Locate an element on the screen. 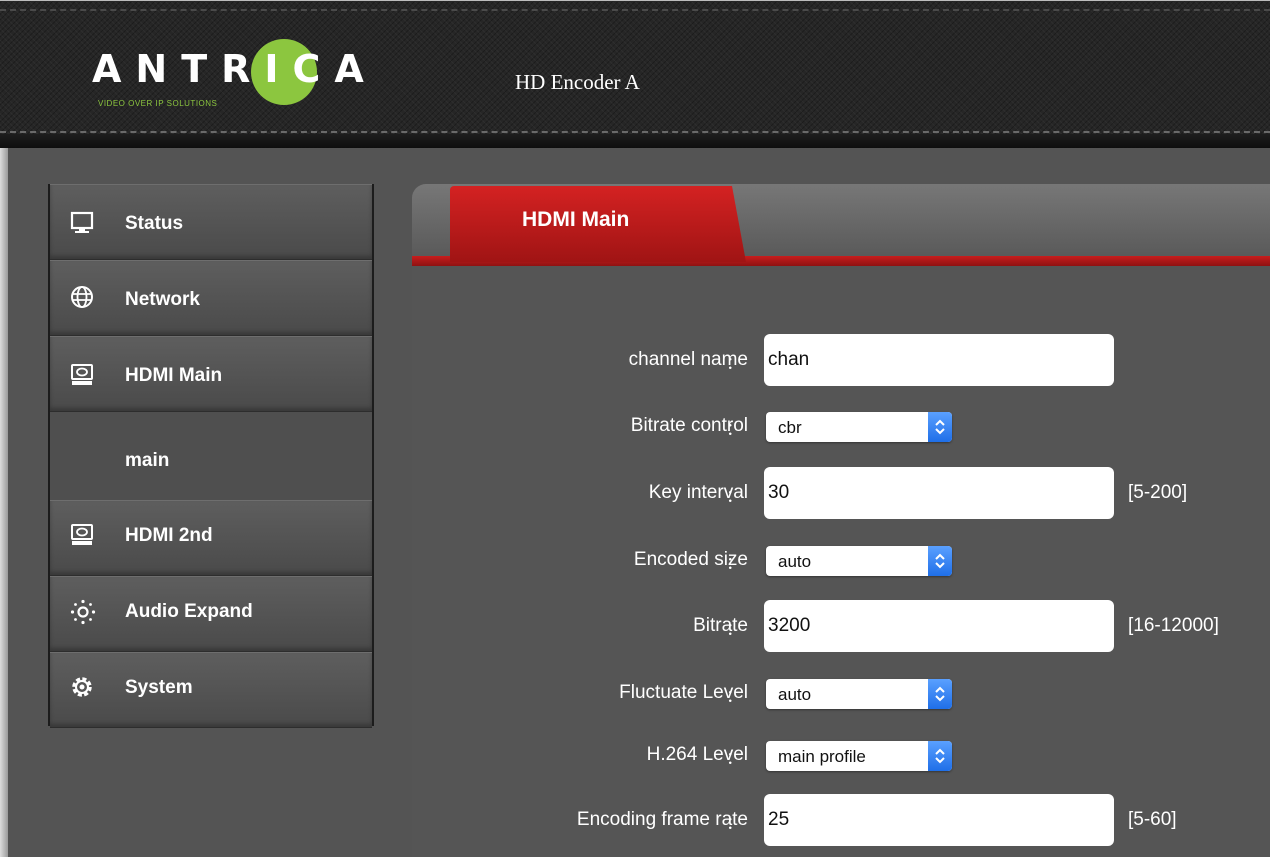  logo-text: ANTRICA is located at coordinates (235, 69).